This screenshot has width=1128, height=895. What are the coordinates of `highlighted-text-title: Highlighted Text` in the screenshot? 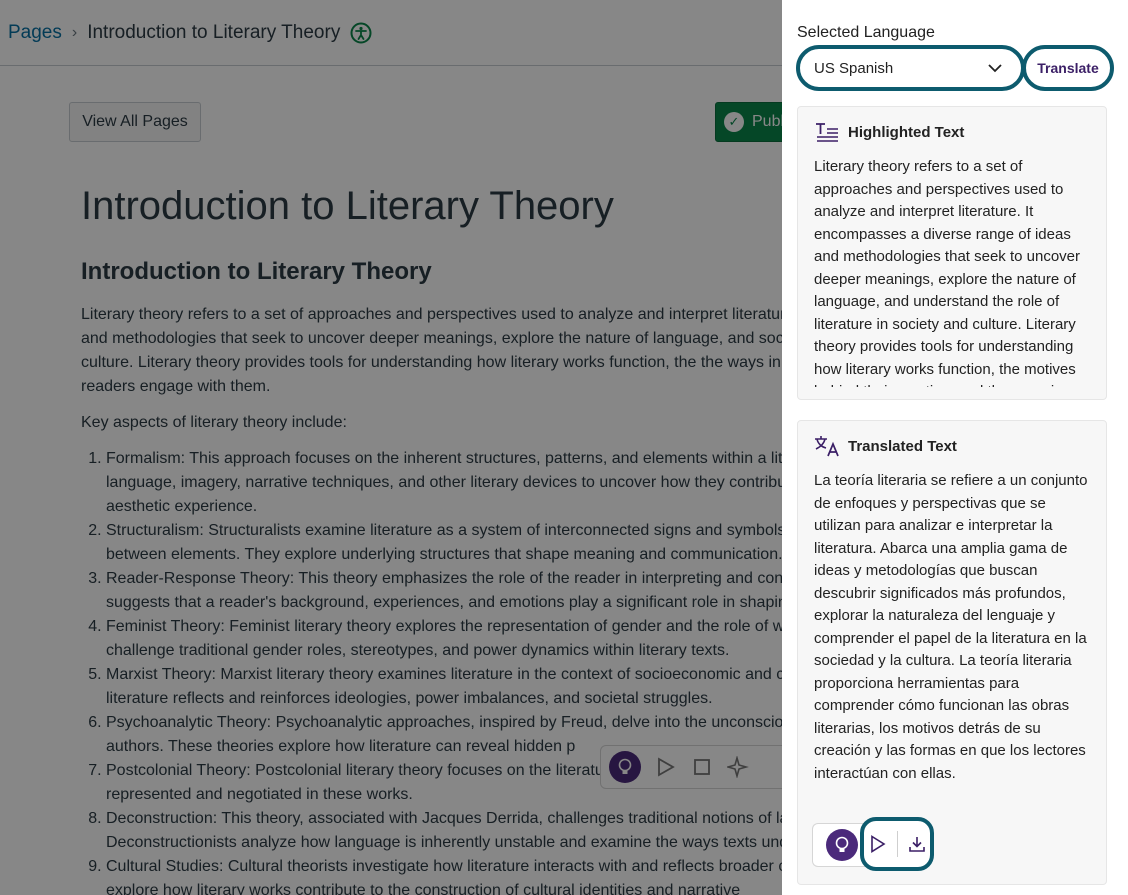 It's located at (906, 132).